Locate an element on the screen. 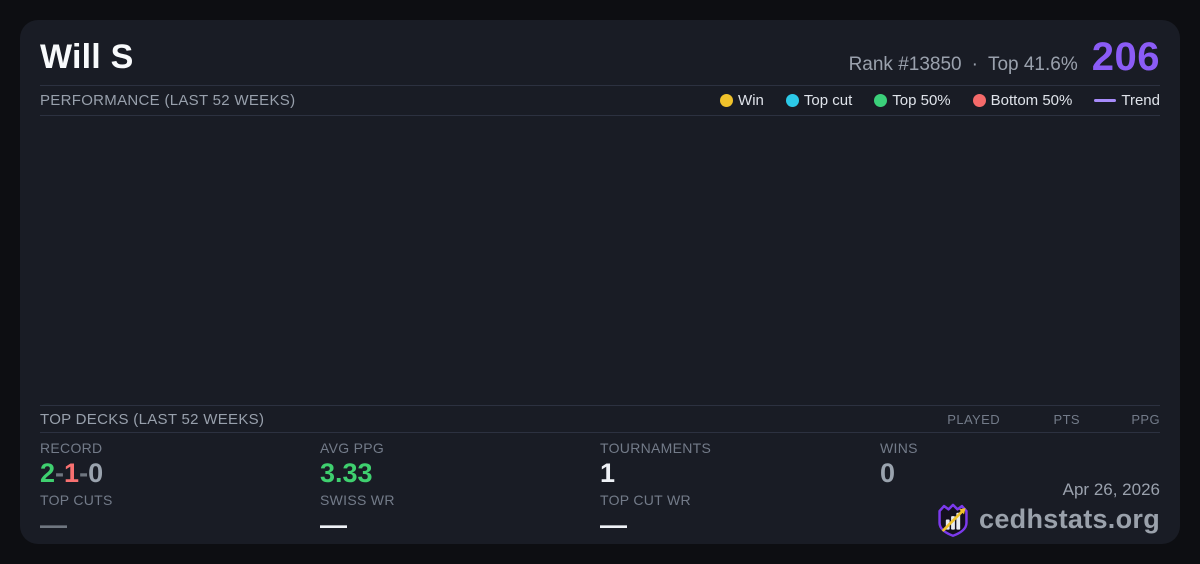  record-losses: 1 is located at coordinates (72, 473).